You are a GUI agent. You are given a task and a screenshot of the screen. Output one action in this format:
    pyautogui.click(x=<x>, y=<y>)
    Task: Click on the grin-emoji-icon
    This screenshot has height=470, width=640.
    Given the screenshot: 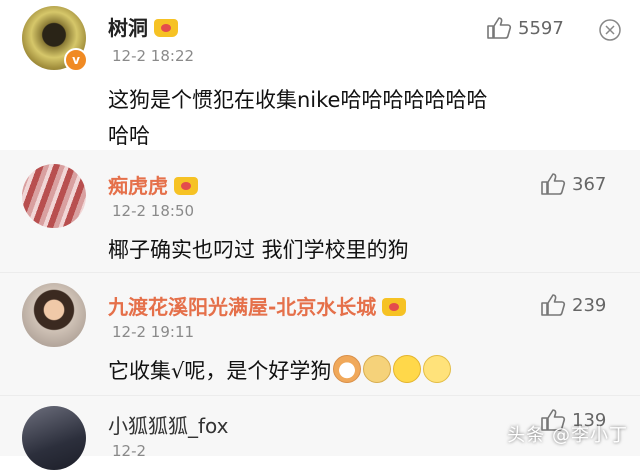 What is the action you would take?
    pyautogui.click(x=437, y=369)
    